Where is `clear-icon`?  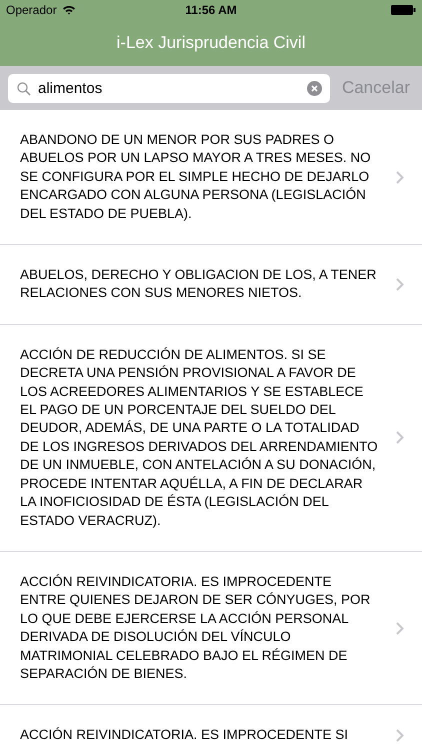 clear-icon is located at coordinates (314, 88).